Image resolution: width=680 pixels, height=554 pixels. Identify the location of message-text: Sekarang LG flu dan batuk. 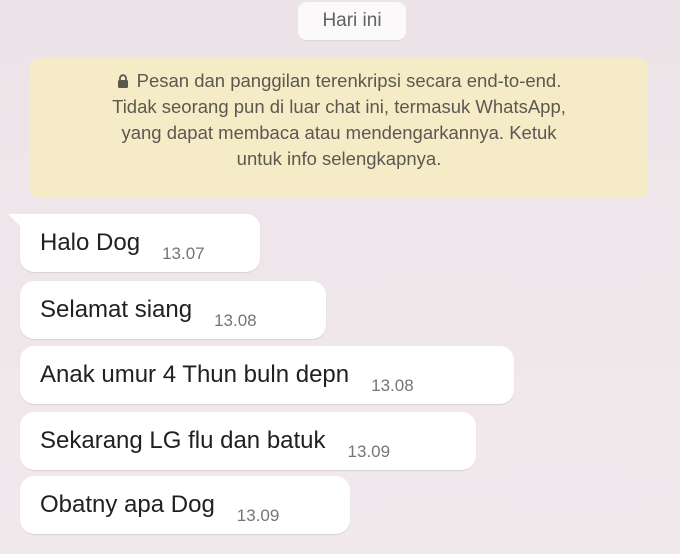
(183, 440).